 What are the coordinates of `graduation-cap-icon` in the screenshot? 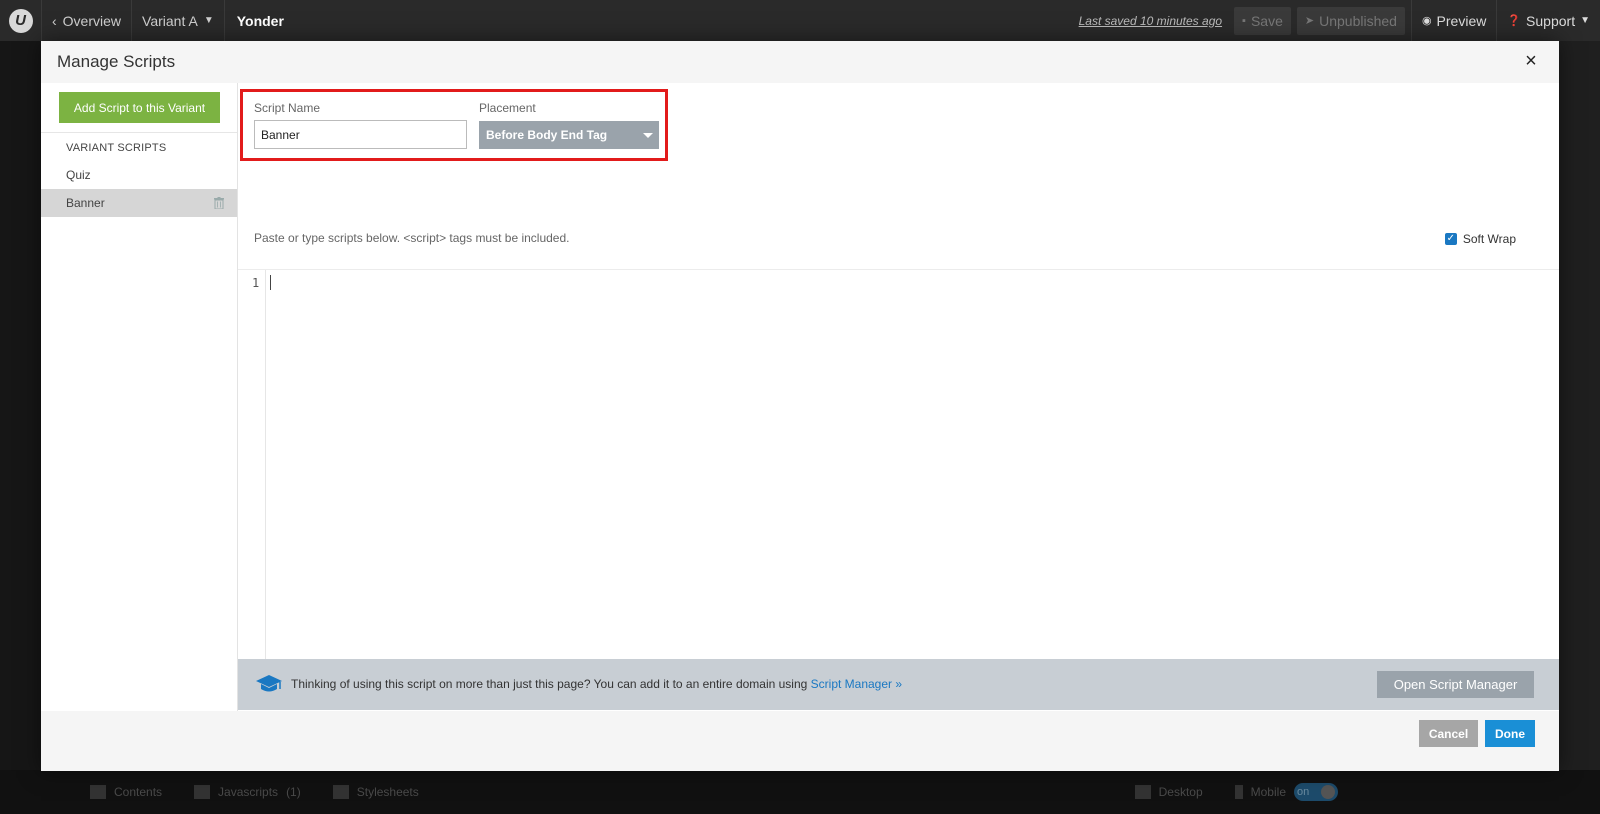 It's located at (269, 683).